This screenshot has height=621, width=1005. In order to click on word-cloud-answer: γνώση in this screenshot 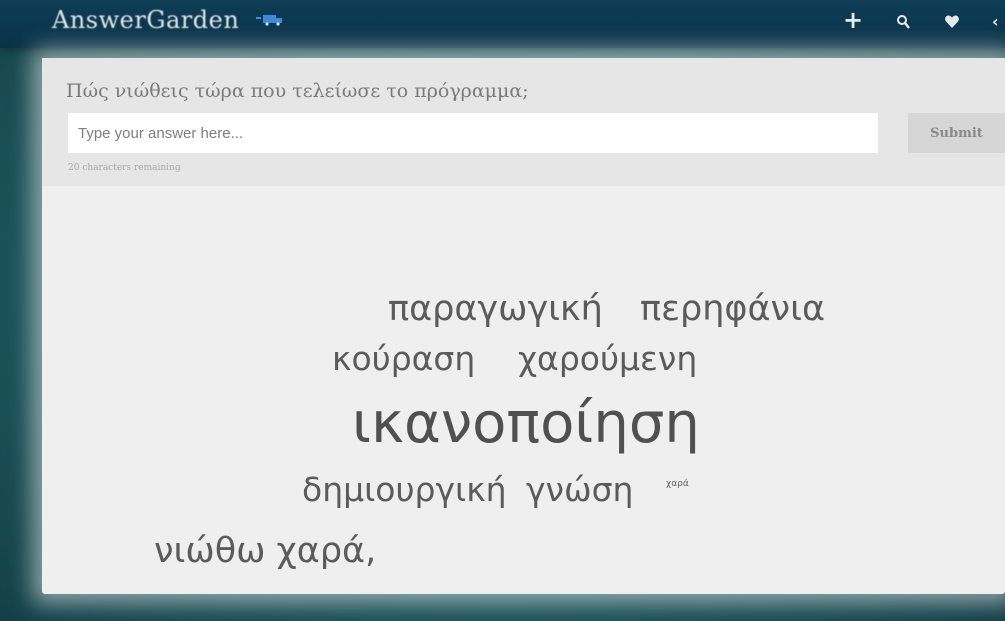, I will do `click(579, 489)`.